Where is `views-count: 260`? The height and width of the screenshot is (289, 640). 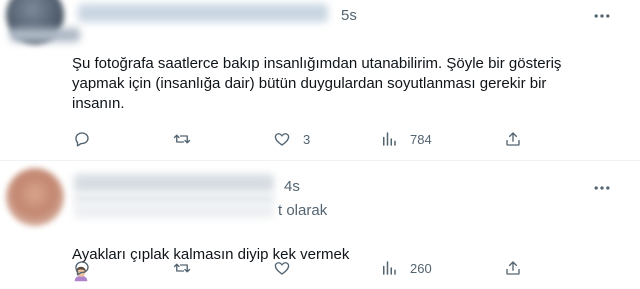
views-count: 260 is located at coordinates (421, 268).